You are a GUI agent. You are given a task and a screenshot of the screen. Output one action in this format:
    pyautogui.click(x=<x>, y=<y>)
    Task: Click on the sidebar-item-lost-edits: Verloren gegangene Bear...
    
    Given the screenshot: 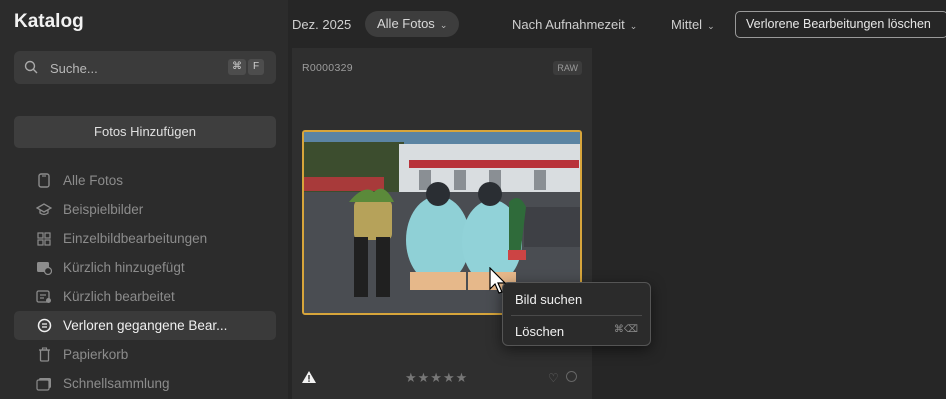 What is the action you would take?
    pyautogui.click(x=145, y=325)
    